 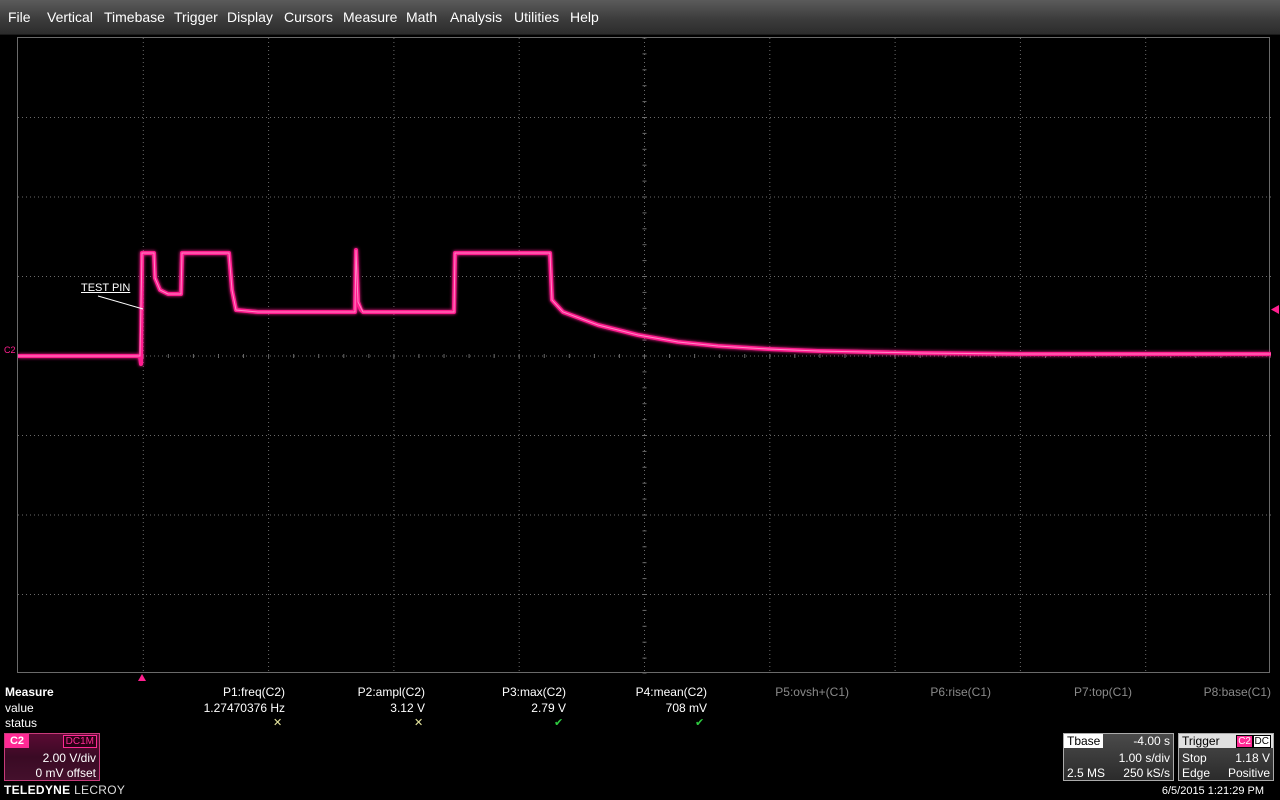 What do you see at coordinates (21, 723) in the screenshot?
I see `measure-row-status: status` at bounding box center [21, 723].